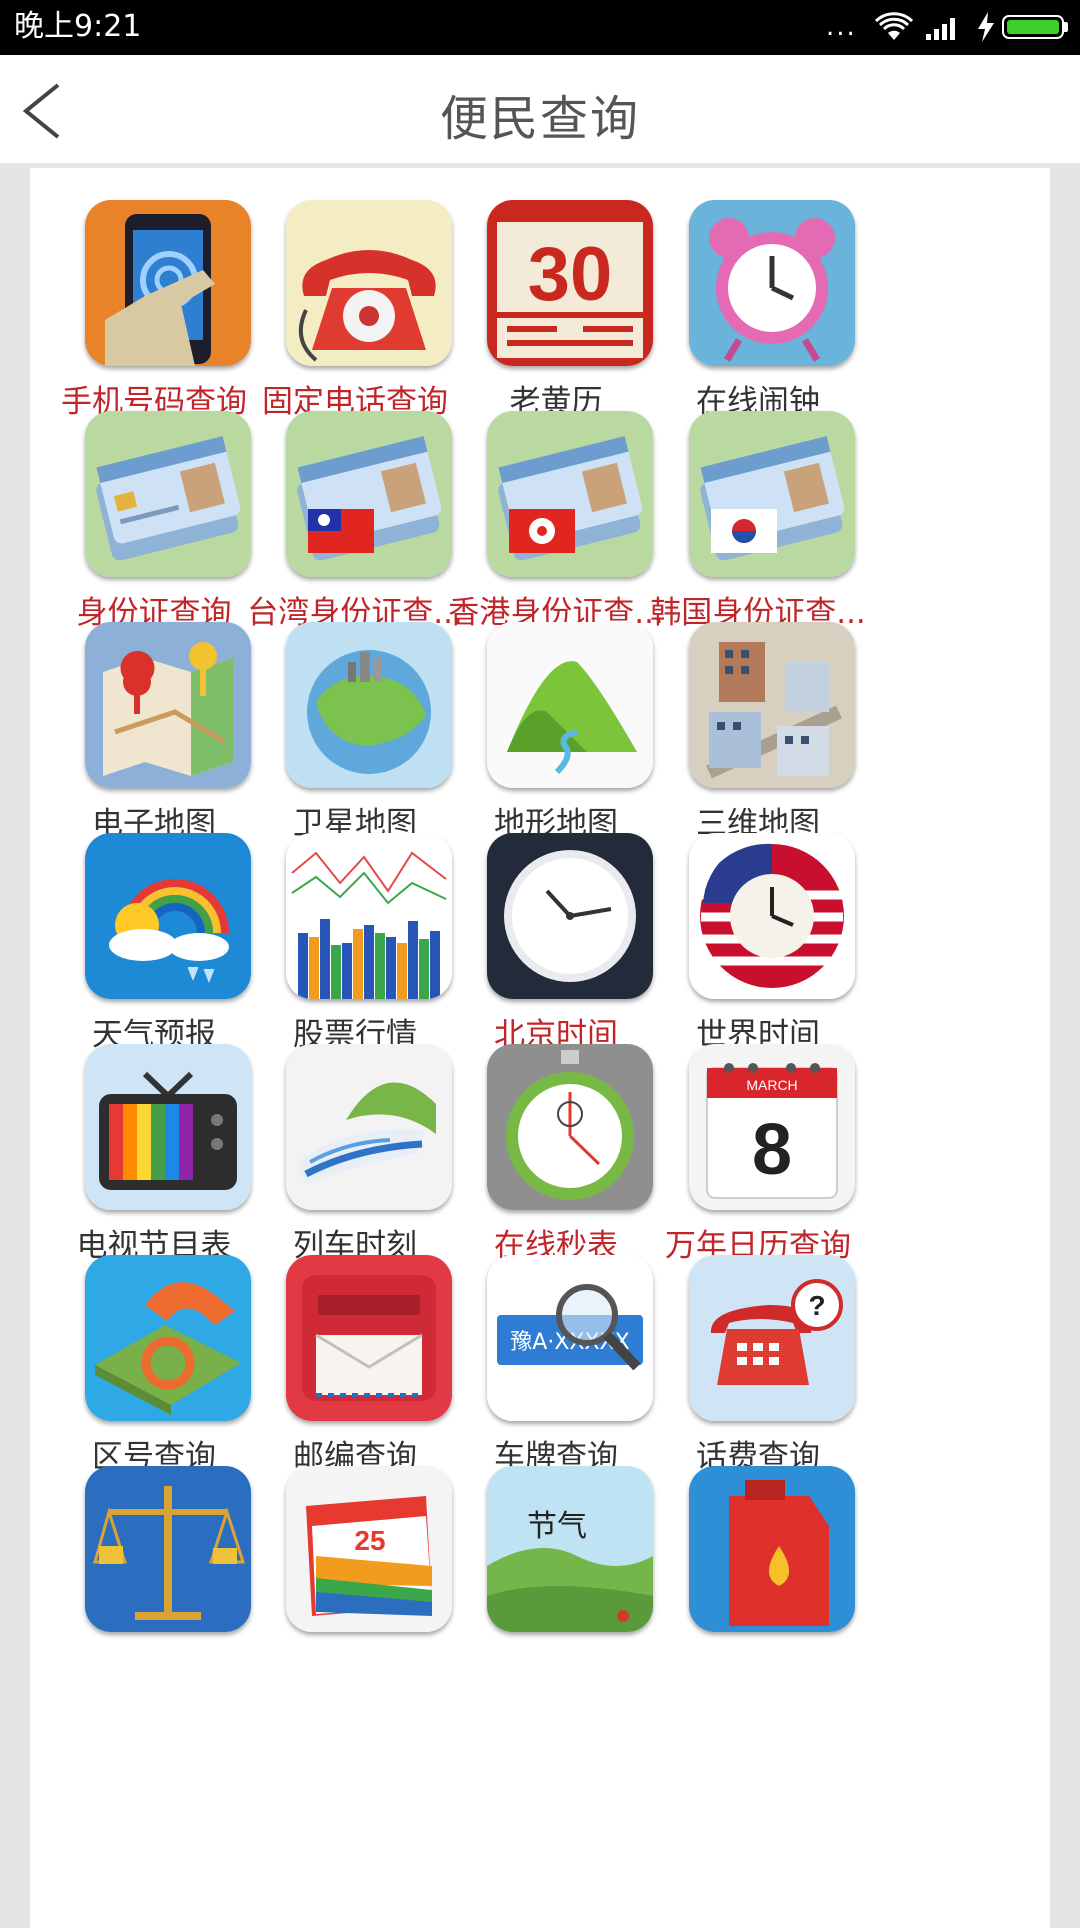  What do you see at coordinates (1033, 27) in the screenshot?
I see `battery-icon` at bounding box center [1033, 27].